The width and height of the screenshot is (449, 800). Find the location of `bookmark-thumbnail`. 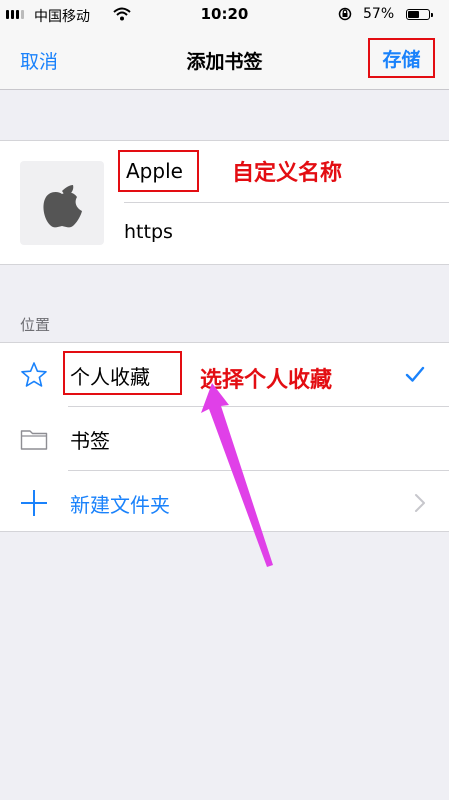

bookmark-thumbnail is located at coordinates (62, 203).